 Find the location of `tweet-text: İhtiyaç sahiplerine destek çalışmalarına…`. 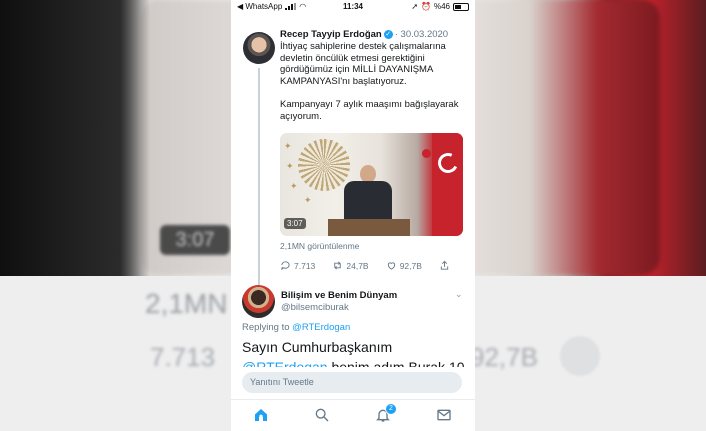

tweet-text: İhtiyaç sahiplerine destek çalışmalarına… is located at coordinates (369, 81).